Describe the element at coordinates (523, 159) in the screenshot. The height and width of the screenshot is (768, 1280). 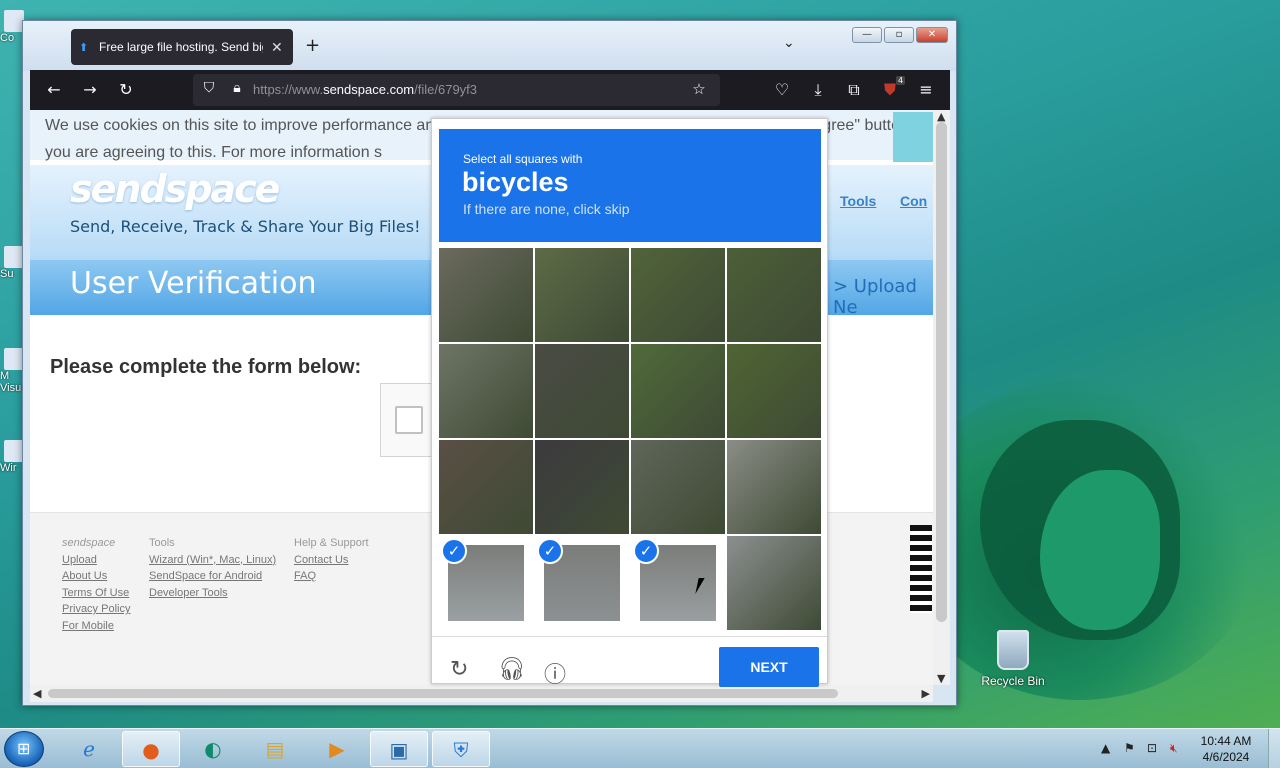
I see `captcha-instruction: Select all squares with` at that location.